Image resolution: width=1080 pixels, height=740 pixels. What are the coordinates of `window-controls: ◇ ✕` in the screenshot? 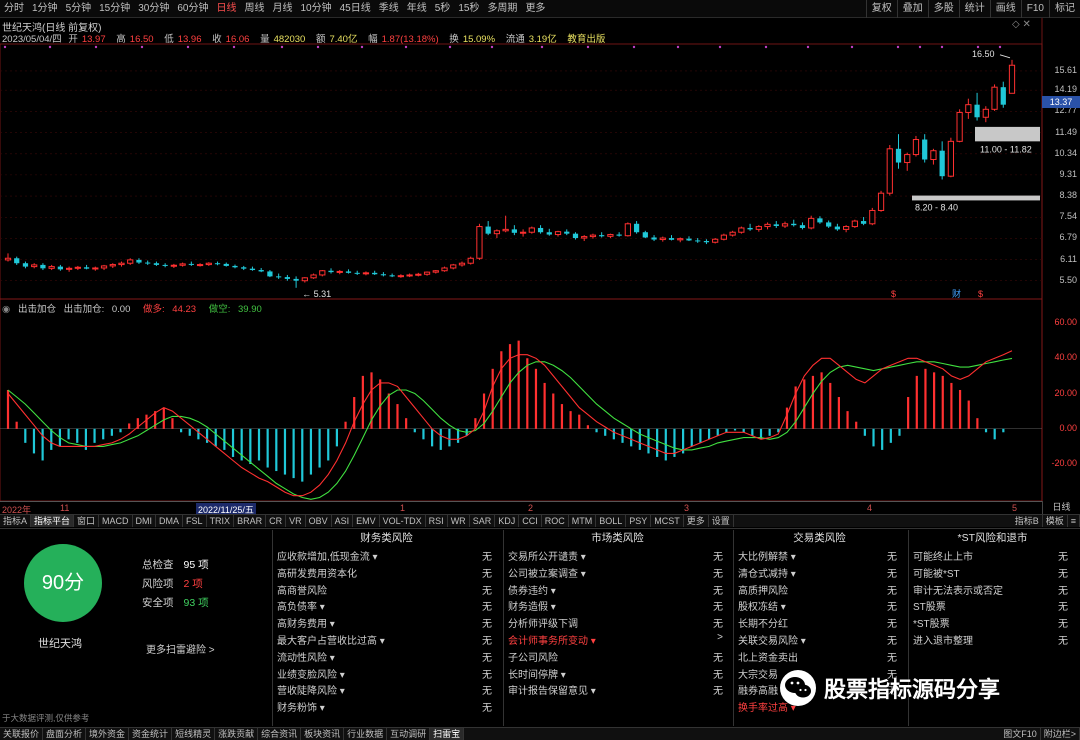 It's located at (1021, 24).